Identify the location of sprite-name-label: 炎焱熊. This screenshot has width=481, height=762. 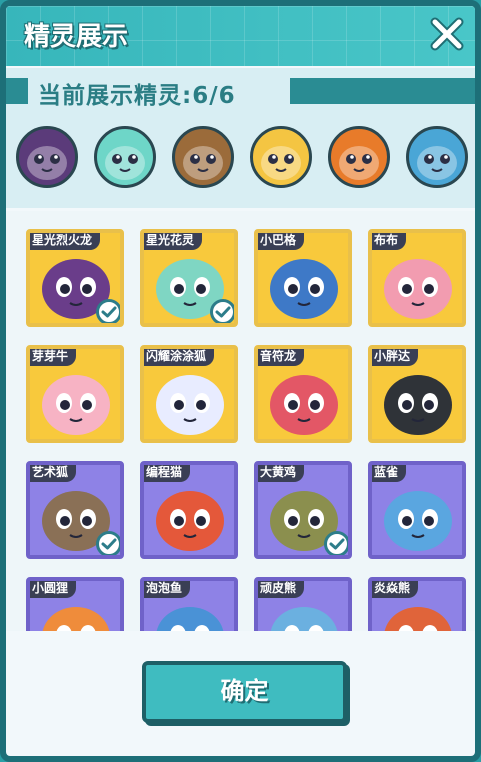
(395, 589).